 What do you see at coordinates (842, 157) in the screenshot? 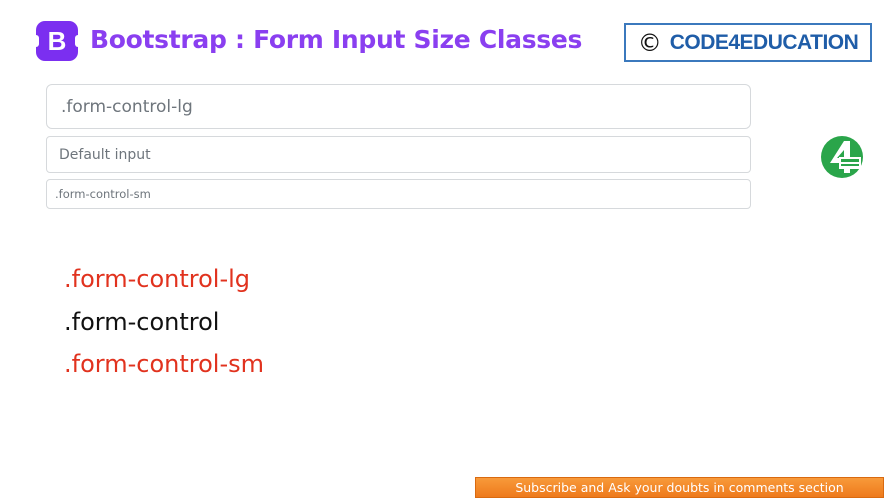
I see `code4education-logo-icon` at bounding box center [842, 157].